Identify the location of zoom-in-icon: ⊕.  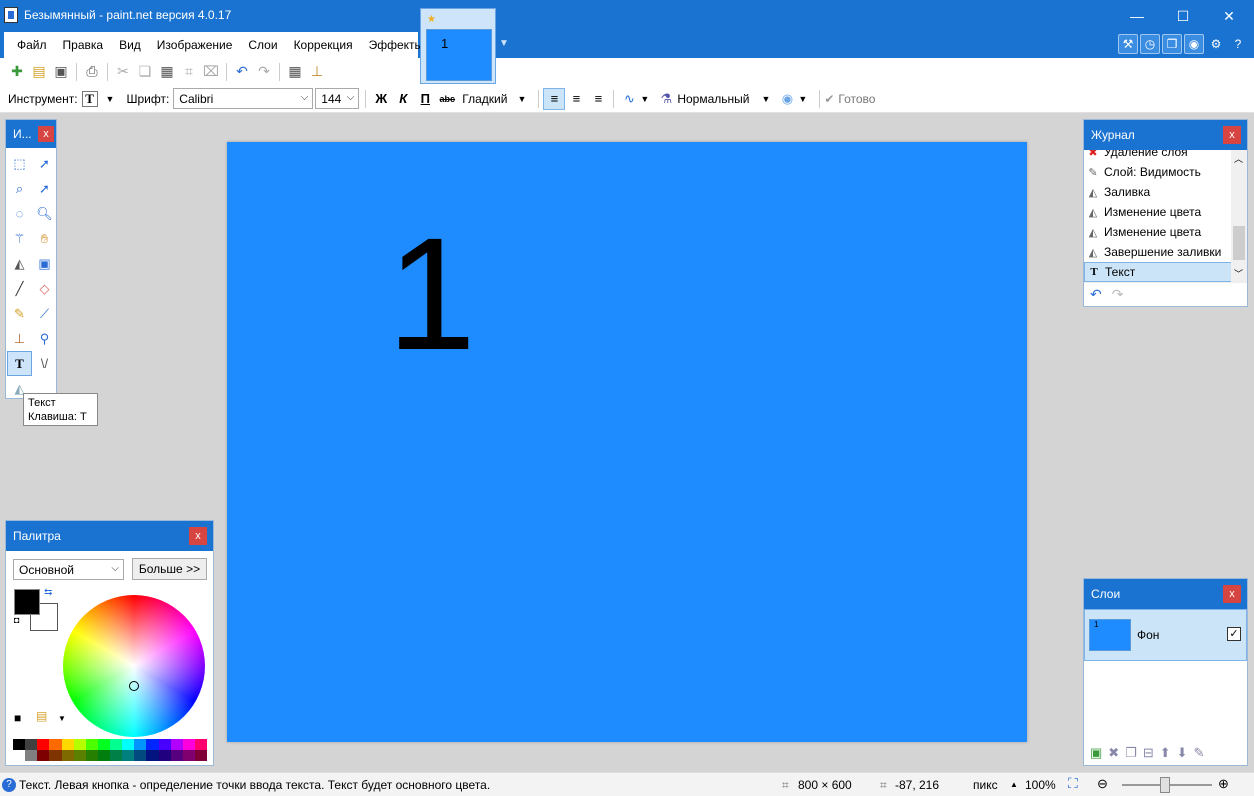
(1223, 784).